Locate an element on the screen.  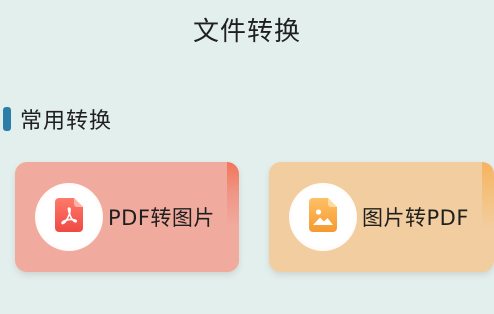
page-title: 文件转换 is located at coordinates (246, 32).